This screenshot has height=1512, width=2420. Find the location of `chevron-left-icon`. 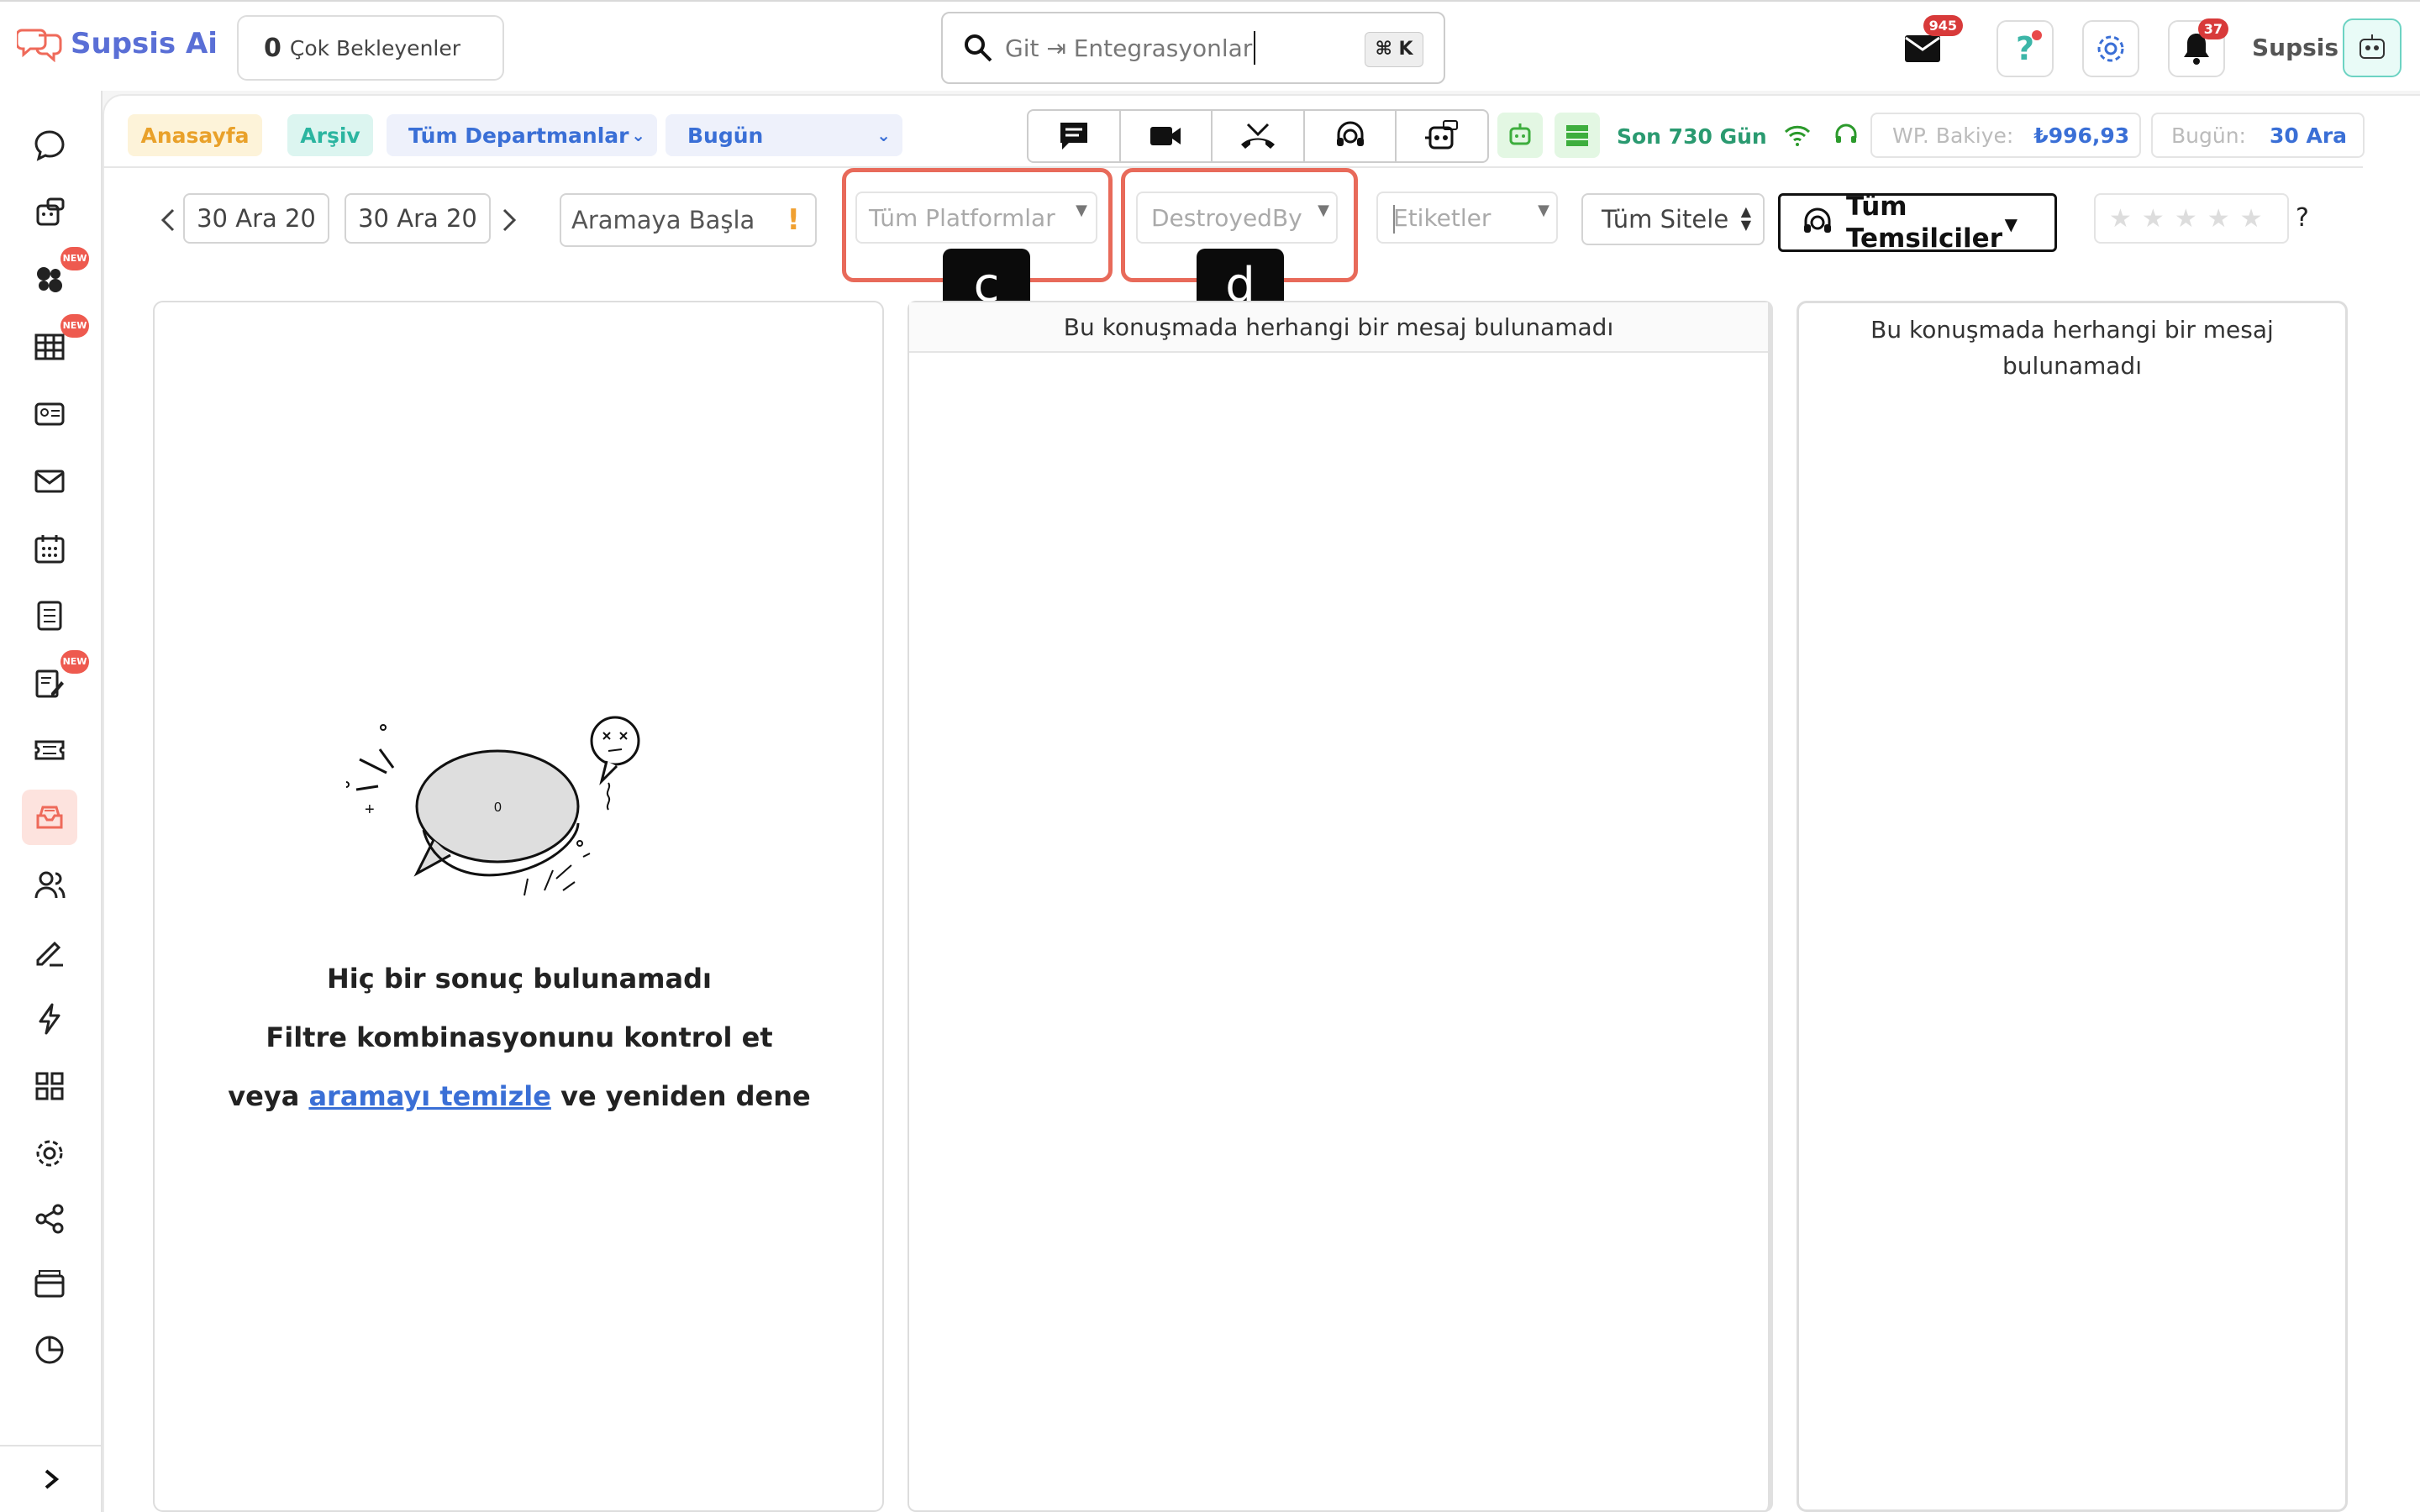

chevron-left-icon is located at coordinates (168, 220).